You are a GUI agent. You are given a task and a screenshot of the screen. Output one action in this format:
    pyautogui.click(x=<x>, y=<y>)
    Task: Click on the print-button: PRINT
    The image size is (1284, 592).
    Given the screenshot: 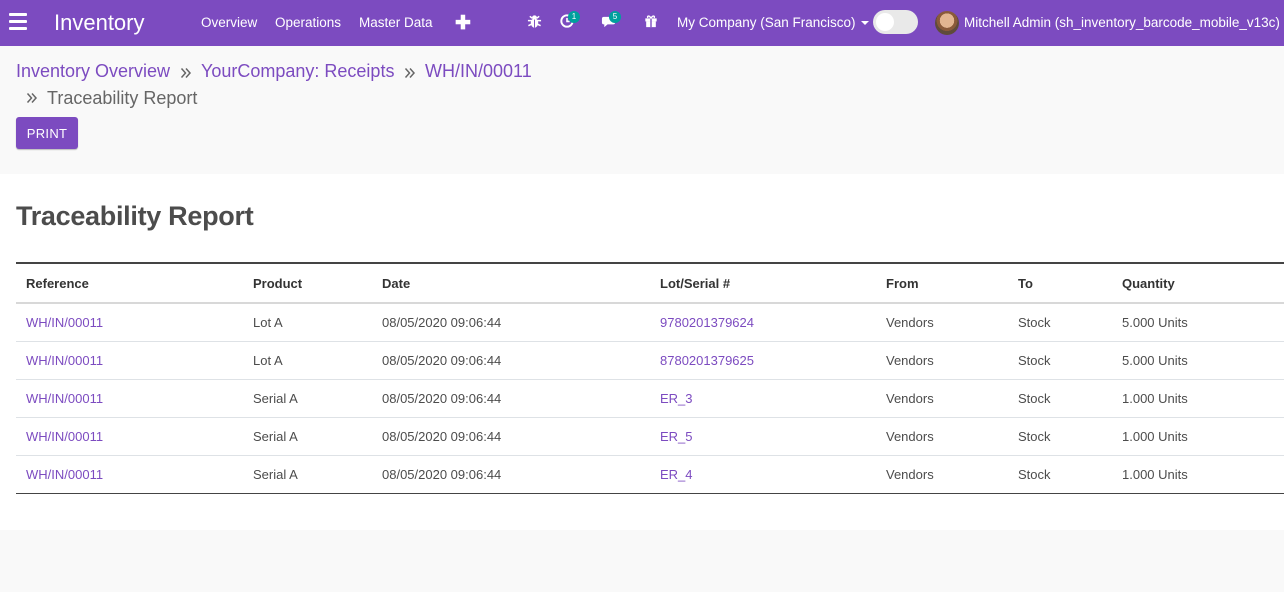 What is the action you would take?
    pyautogui.click(x=47, y=133)
    